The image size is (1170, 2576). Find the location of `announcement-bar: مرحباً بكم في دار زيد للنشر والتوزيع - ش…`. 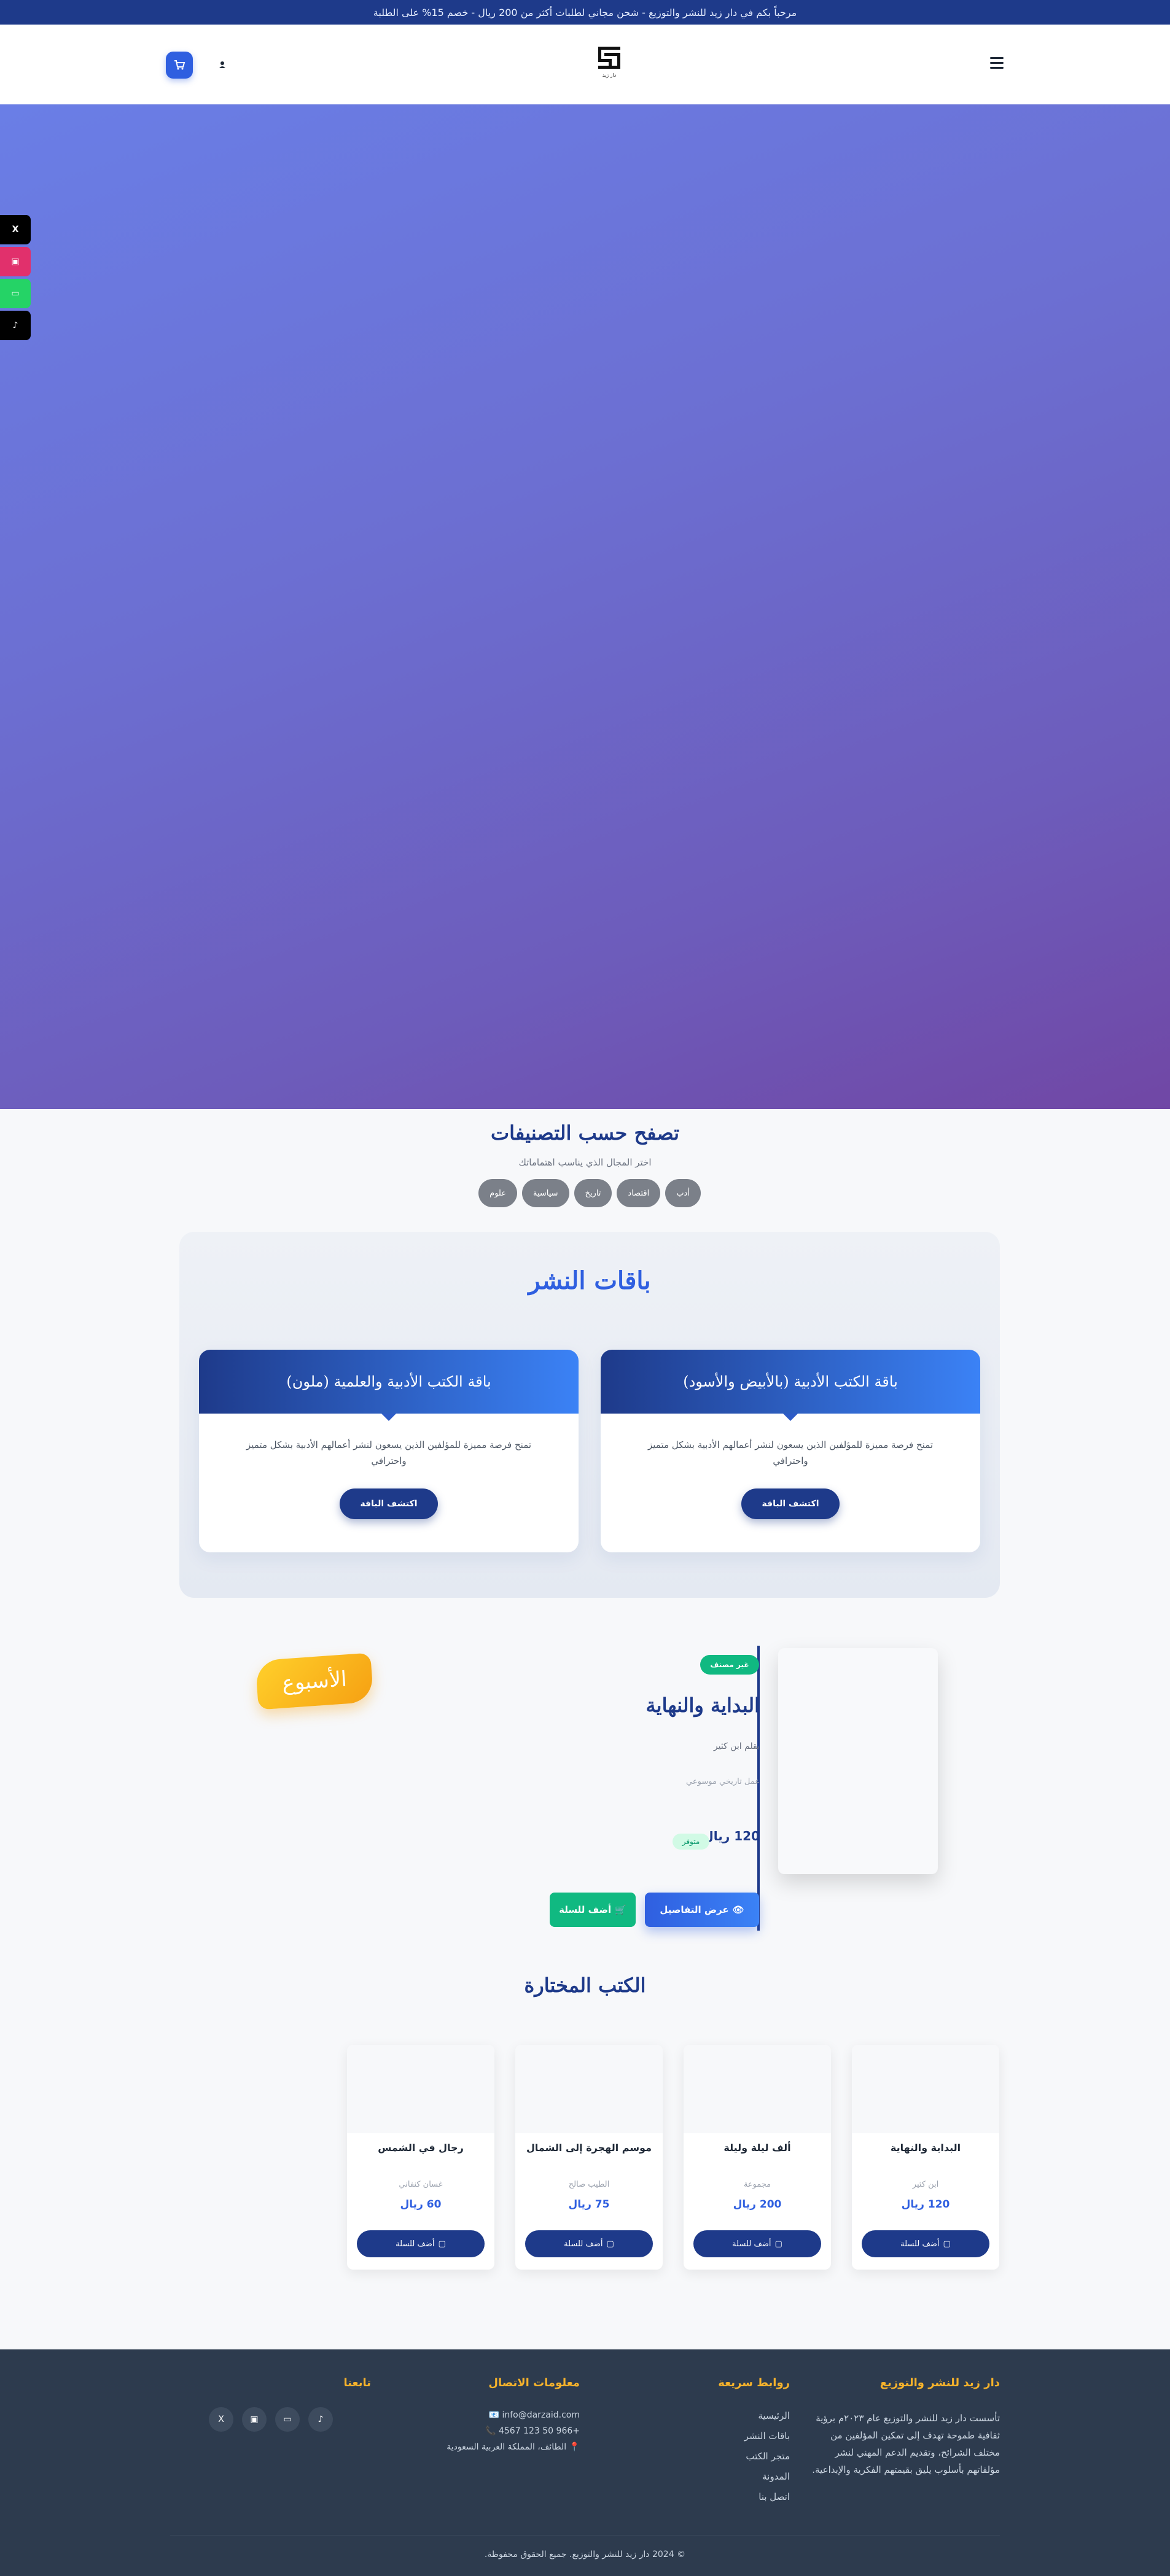

announcement-bar: مرحباً بكم في دار زيد للنشر والتوزيع - ش… is located at coordinates (585, 12).